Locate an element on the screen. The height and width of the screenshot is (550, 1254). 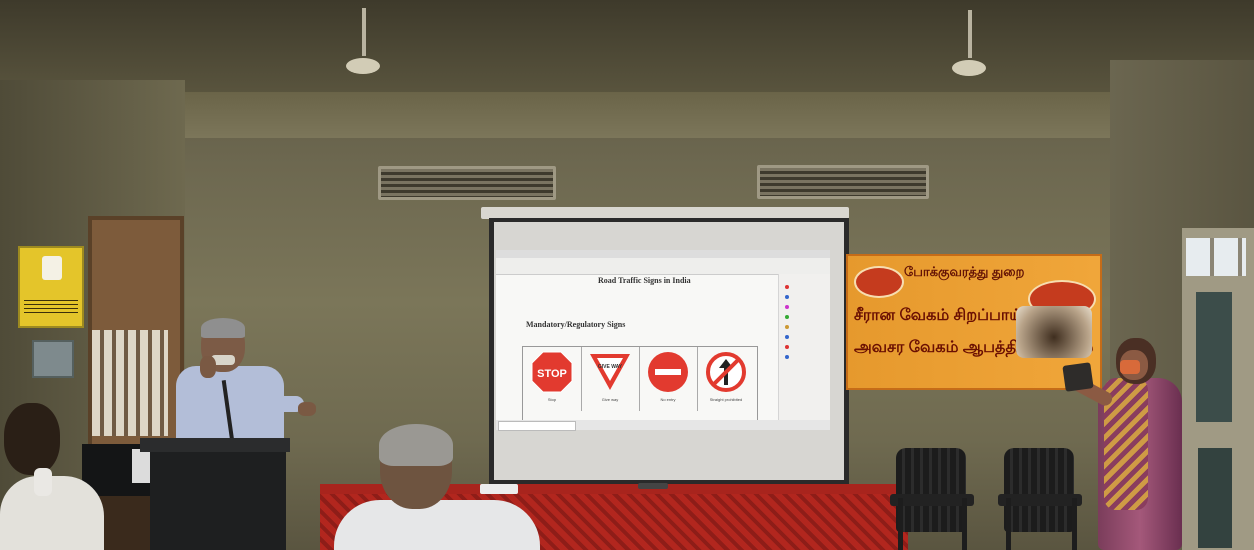
sign-label: Give way is located at coordinates (610, 399).